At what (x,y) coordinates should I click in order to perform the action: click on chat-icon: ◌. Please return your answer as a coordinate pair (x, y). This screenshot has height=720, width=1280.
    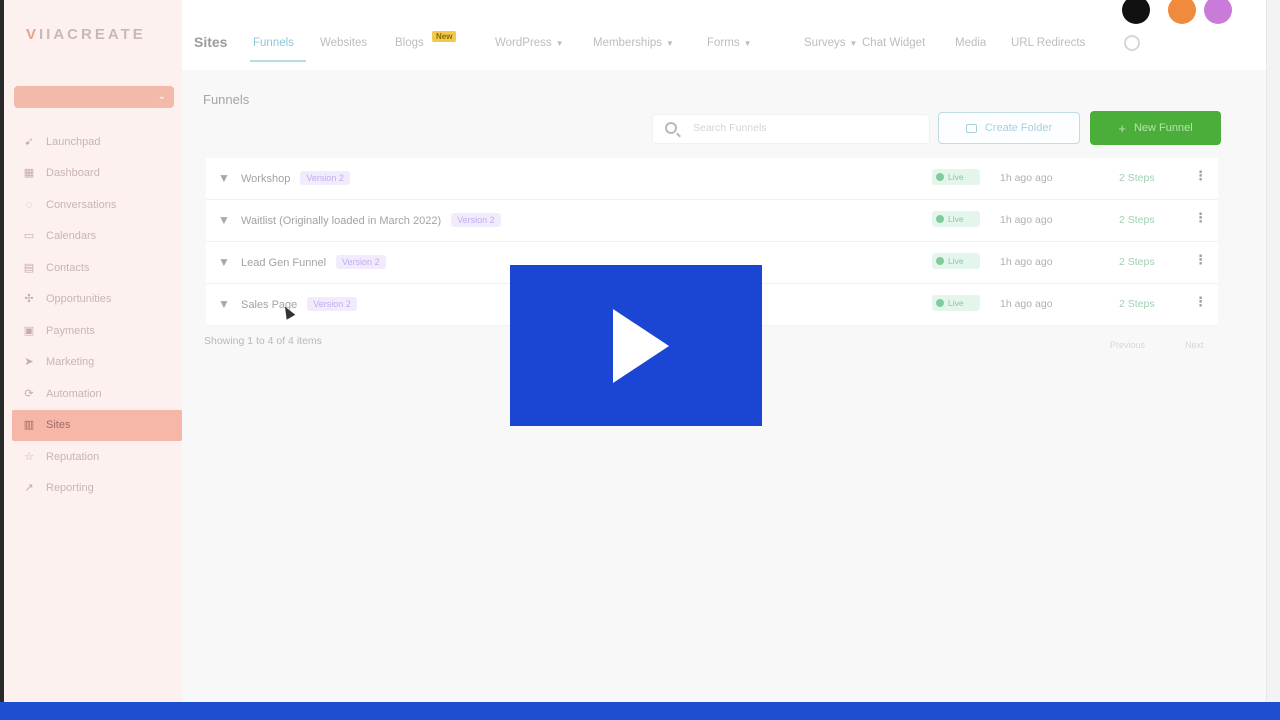
    Looking at the image, I should click on (29, 204).